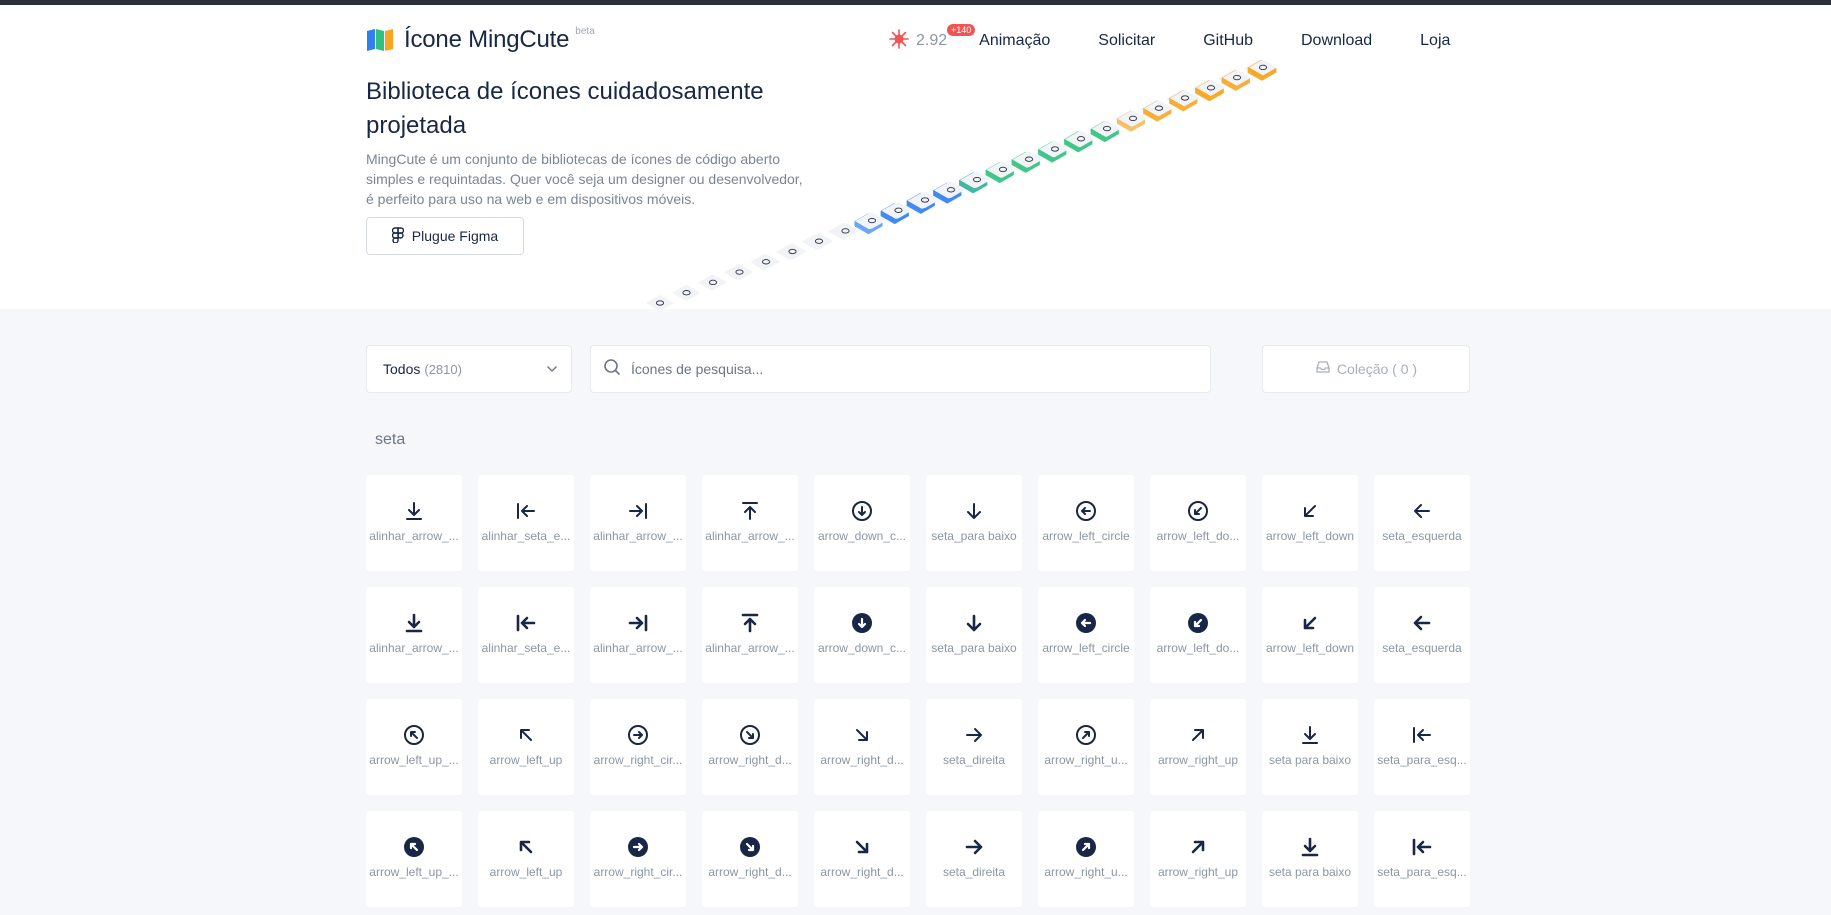 The height and width of the screenshot is (915, 1831). What do you see at coordinates (526, 872) in the screenshot?
I see `icon-card-label: arrow_left_up` at bounding box center [526, 872].